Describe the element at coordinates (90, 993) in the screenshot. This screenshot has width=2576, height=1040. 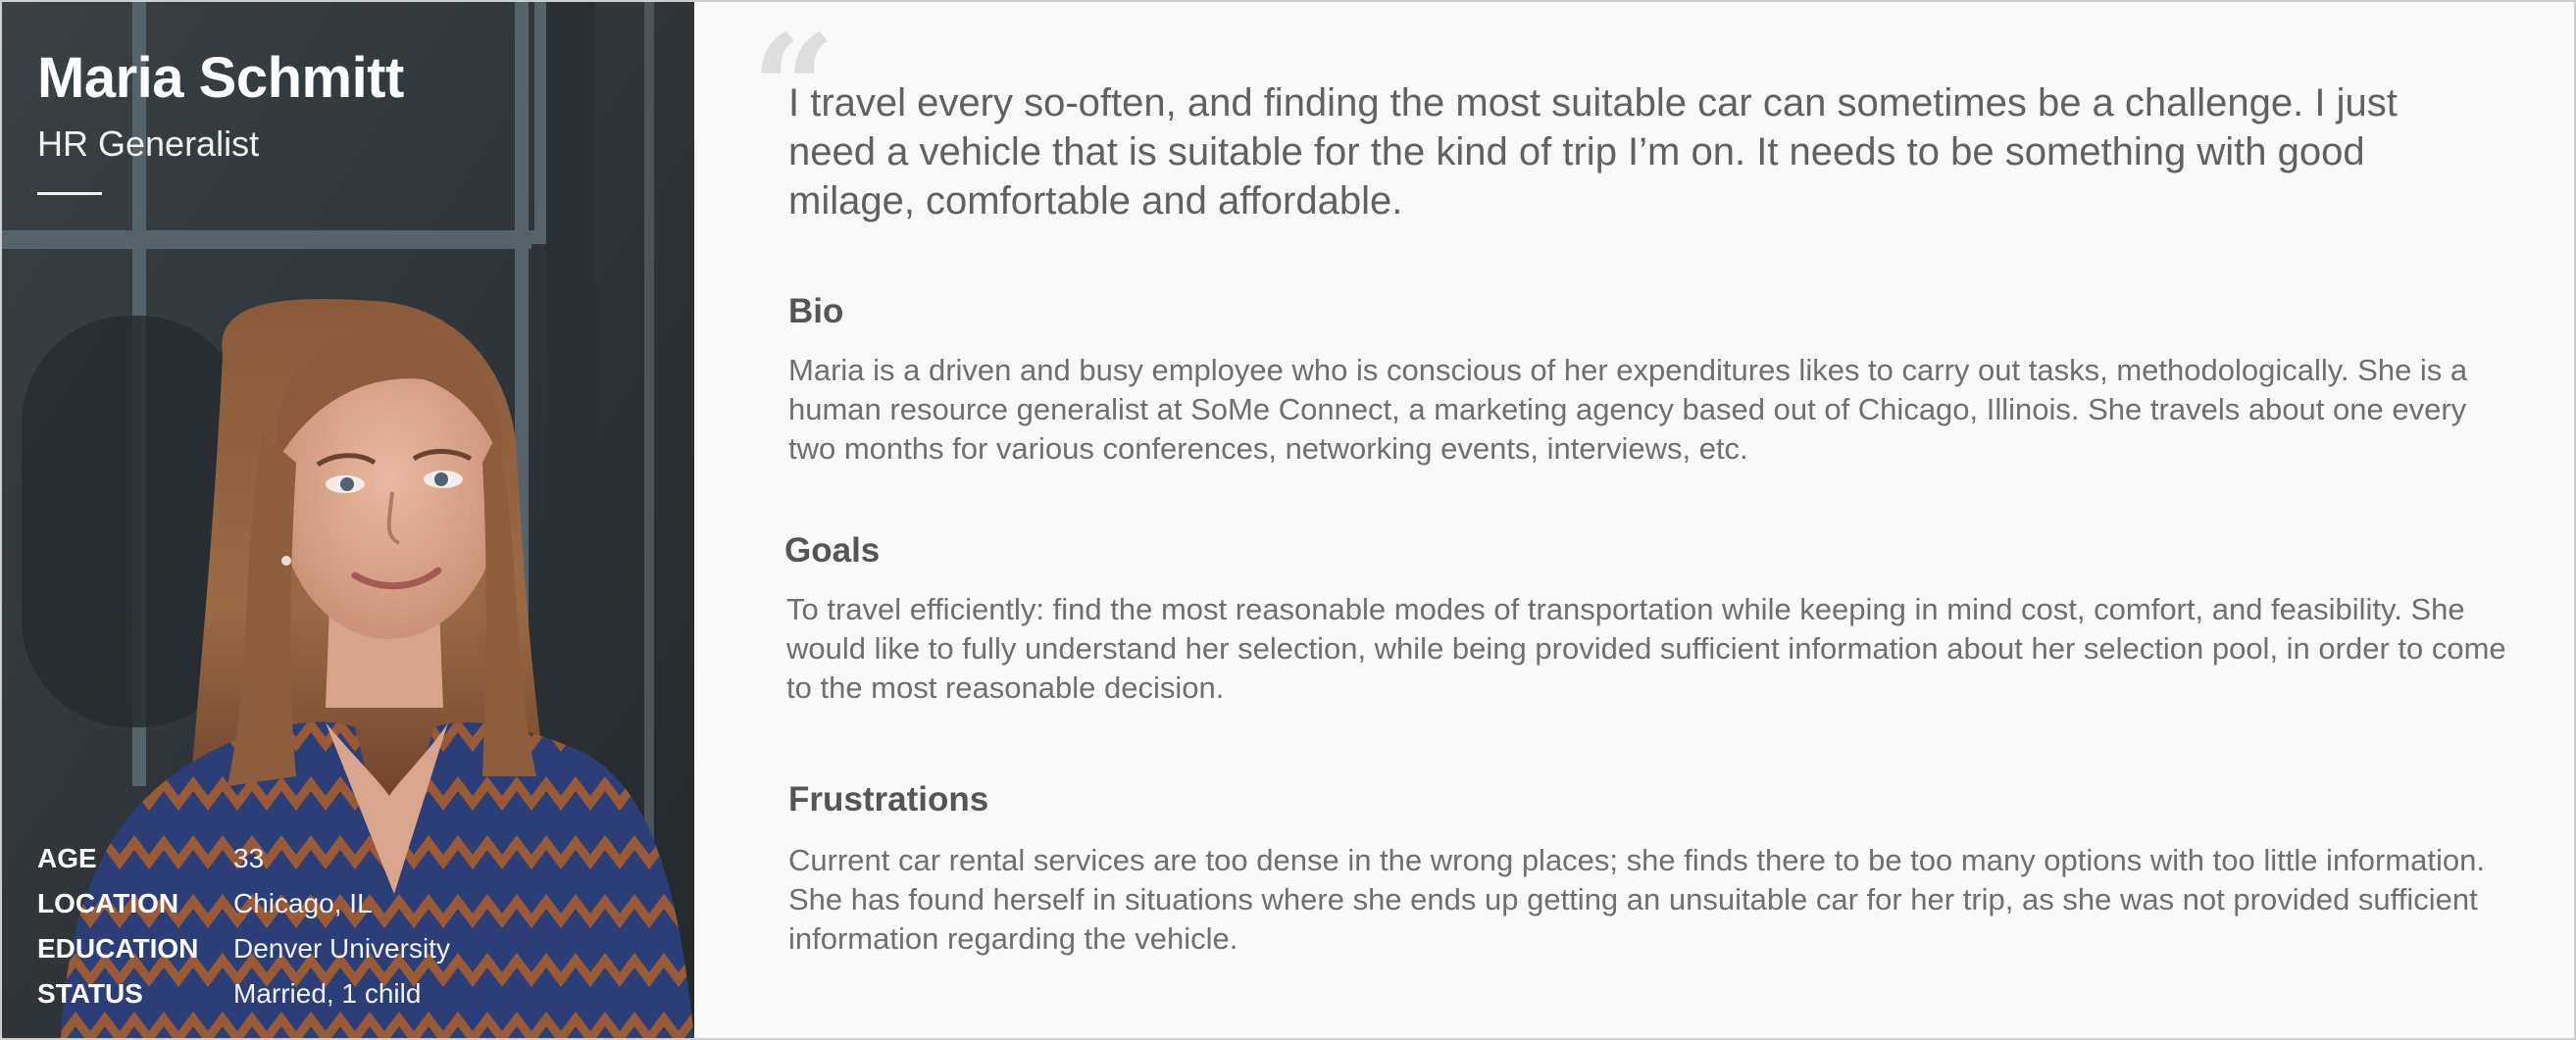
I see `stat-label: STATUS` at that location.